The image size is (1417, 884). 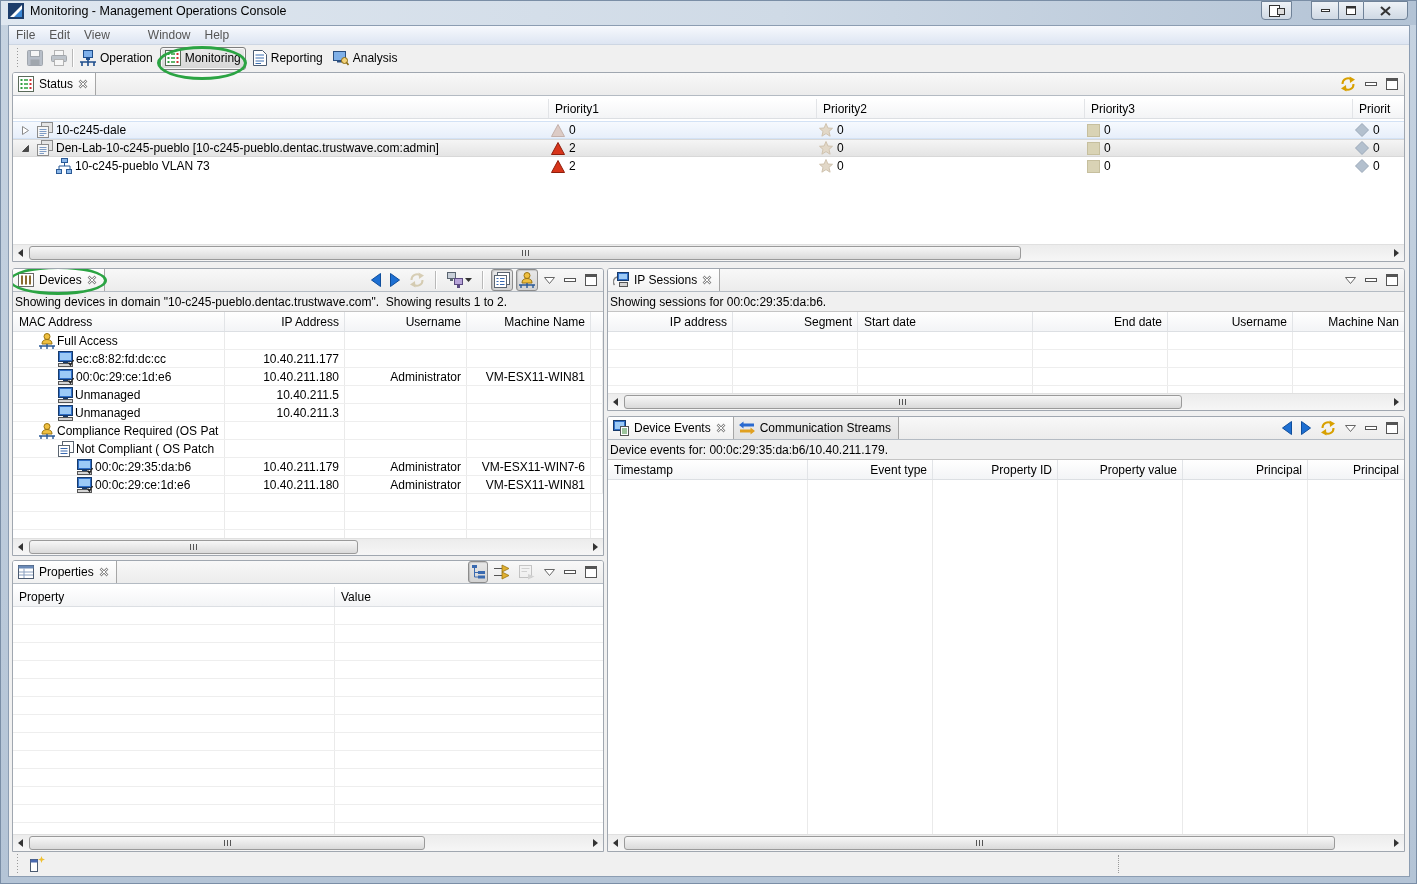 I want to click on person-network-icon, so click(x=47, y=340).